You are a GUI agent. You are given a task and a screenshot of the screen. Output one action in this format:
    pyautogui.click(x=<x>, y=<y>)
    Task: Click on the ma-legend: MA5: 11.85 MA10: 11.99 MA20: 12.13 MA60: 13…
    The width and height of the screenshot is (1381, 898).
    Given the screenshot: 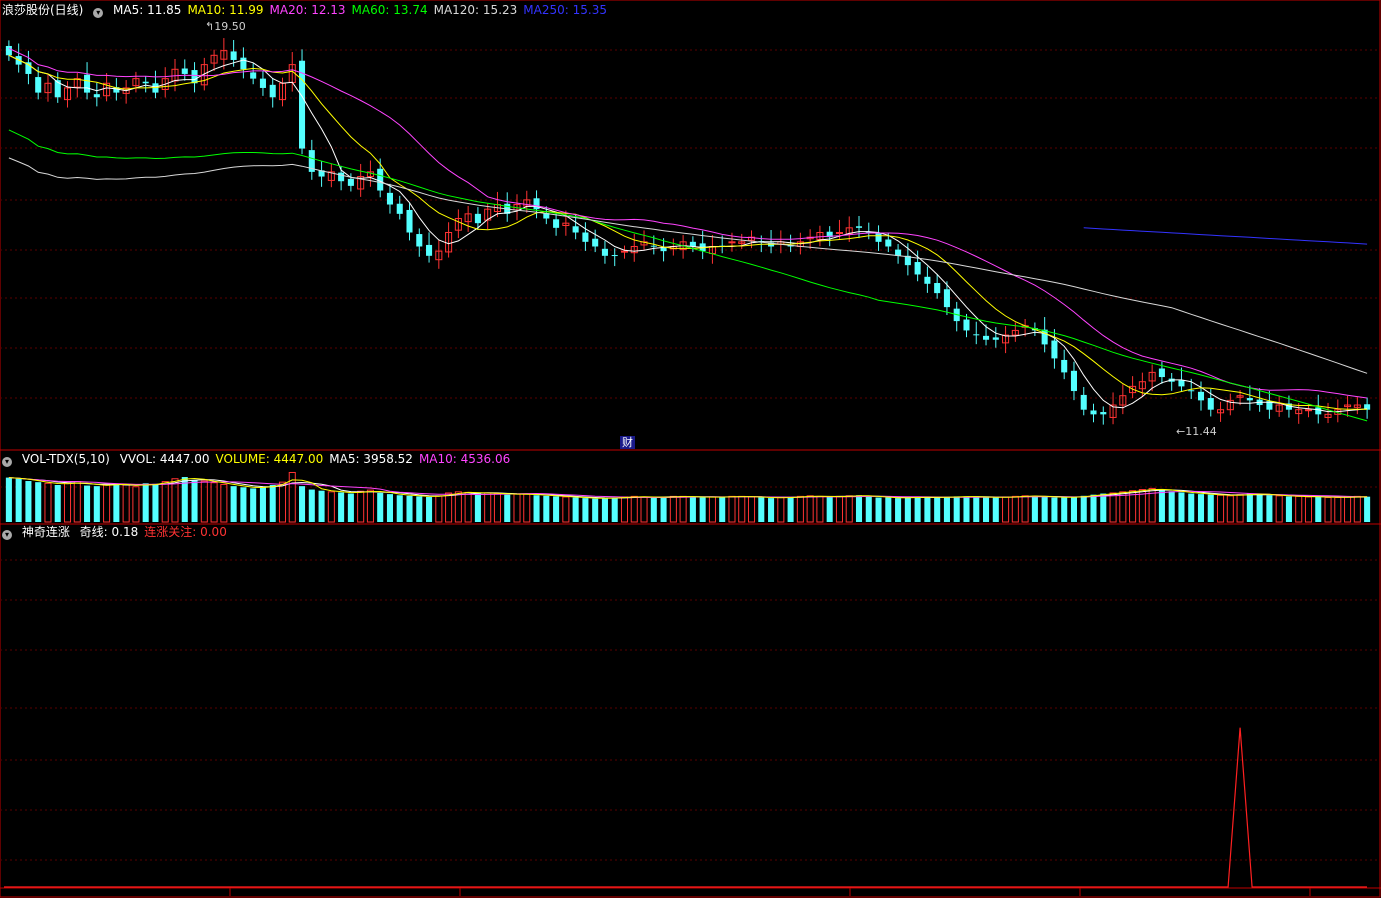 What is the action you would take?
    pyautogui.click(x=363, y=10)
    